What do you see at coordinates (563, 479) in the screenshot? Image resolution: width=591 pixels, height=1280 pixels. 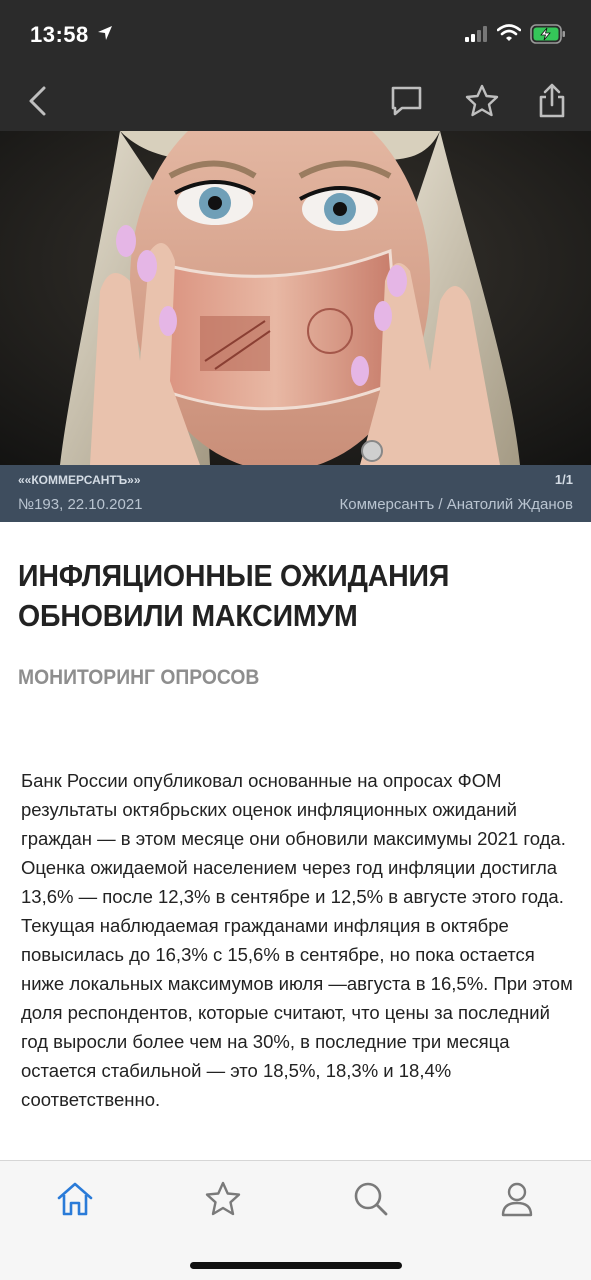 I see `photo-counter: 1/1` at bounding box center [563, 479].